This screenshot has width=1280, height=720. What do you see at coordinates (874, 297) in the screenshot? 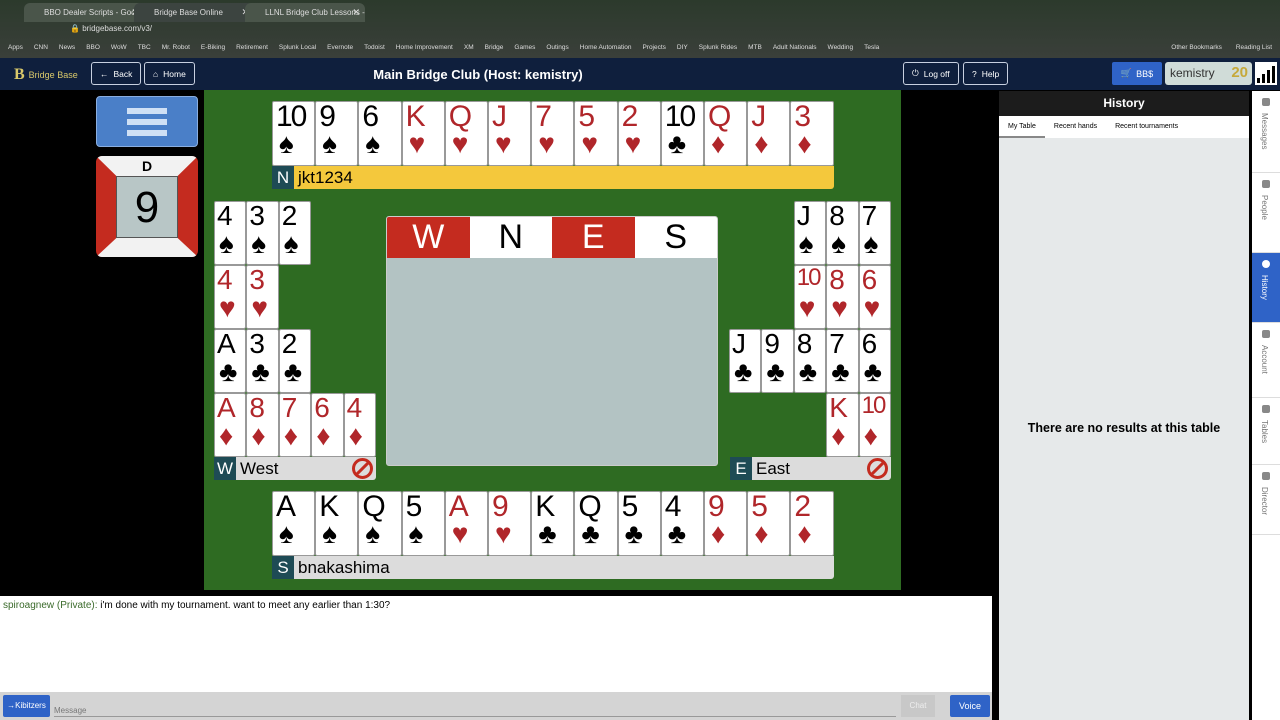
I see `card-6-heart: 6 ♥` at bounding box center [874, 297].